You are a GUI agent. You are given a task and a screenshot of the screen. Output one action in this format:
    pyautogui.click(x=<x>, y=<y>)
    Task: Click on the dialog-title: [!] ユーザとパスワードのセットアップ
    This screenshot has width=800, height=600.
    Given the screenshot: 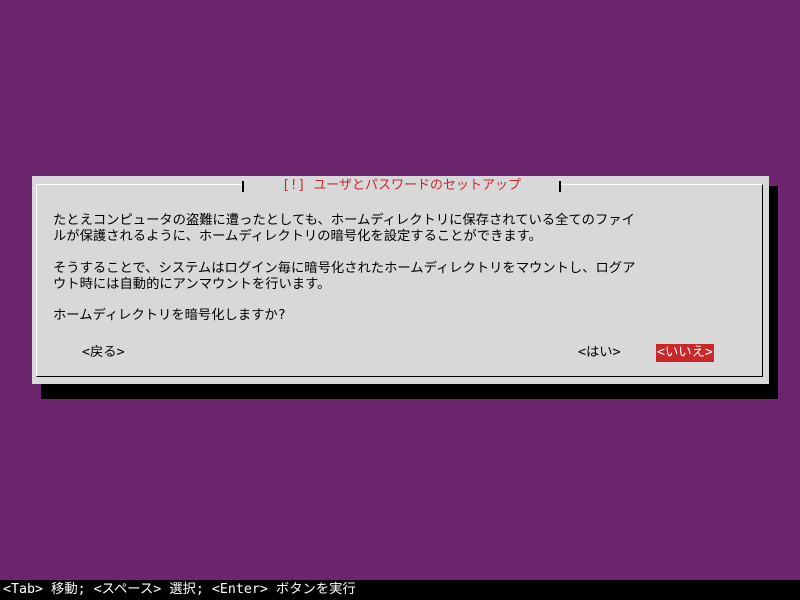 What is the action you would take?
    pyautogui.click(x=401, y=186)
    